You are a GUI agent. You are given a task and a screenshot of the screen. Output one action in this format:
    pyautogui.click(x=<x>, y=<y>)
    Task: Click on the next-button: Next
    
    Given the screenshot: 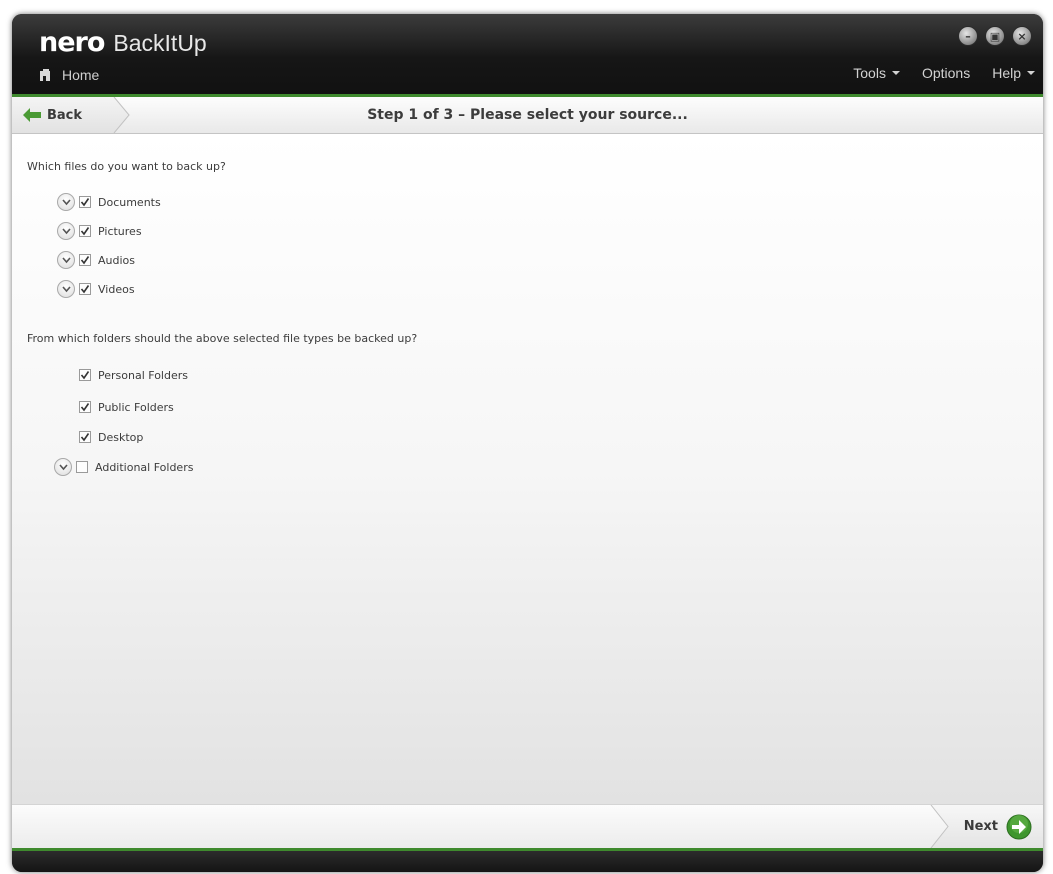 What is the action you would take?
    pyautogui.click(x=986, y=826)
    